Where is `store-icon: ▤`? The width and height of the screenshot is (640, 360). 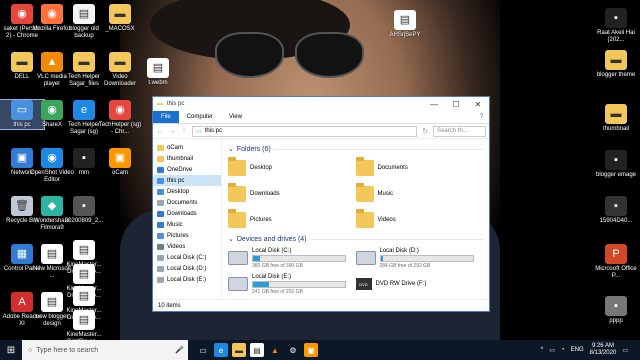 store-icon: ▤ is located at coordinates (257, 350).